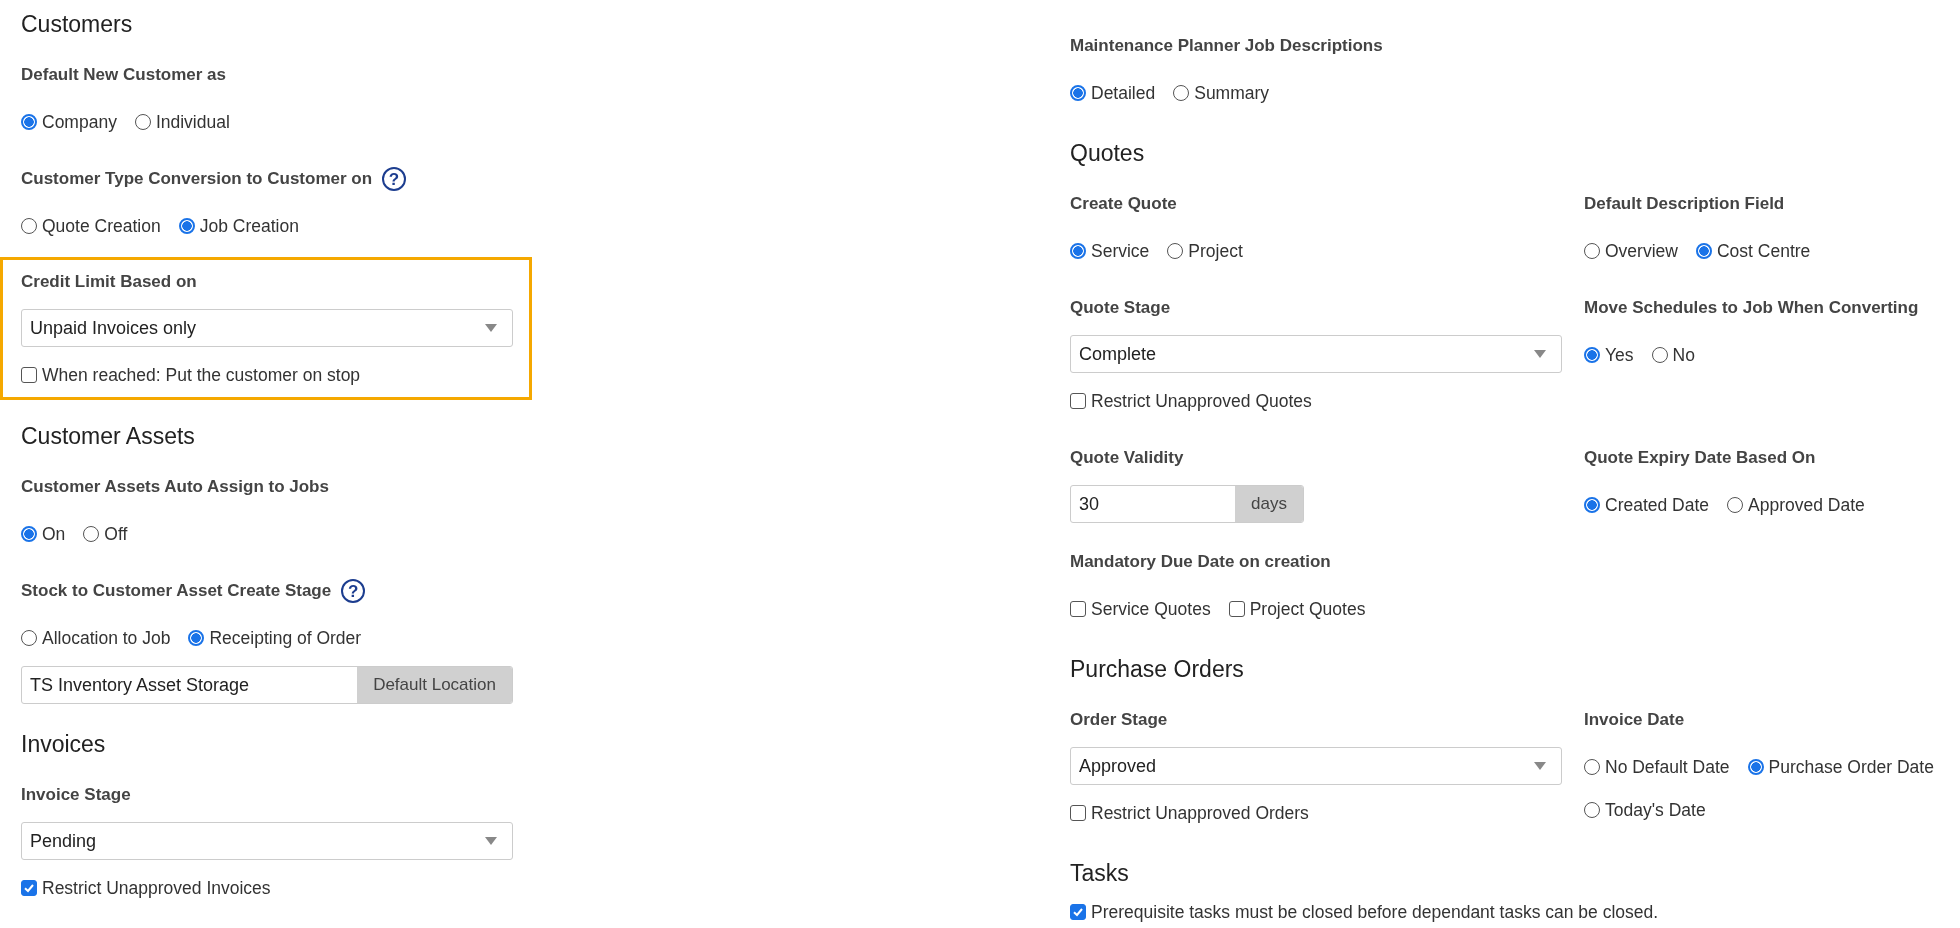 The image size is (1960, 928). Describe the element at coordinates (285, 638) in the screenshot. I see `radio-label: Receipting of Order` at that location.